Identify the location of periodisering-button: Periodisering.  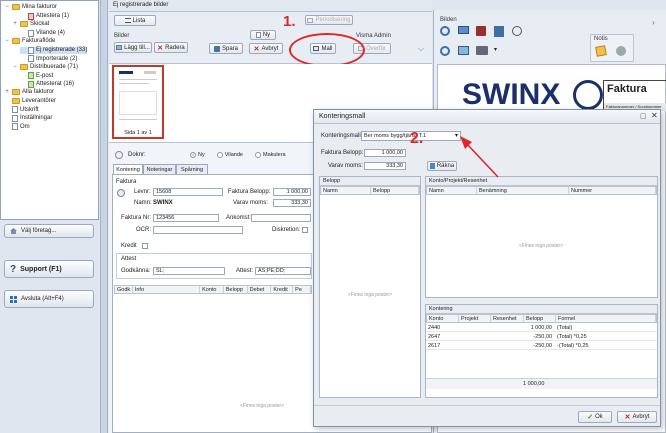
(329, 20).